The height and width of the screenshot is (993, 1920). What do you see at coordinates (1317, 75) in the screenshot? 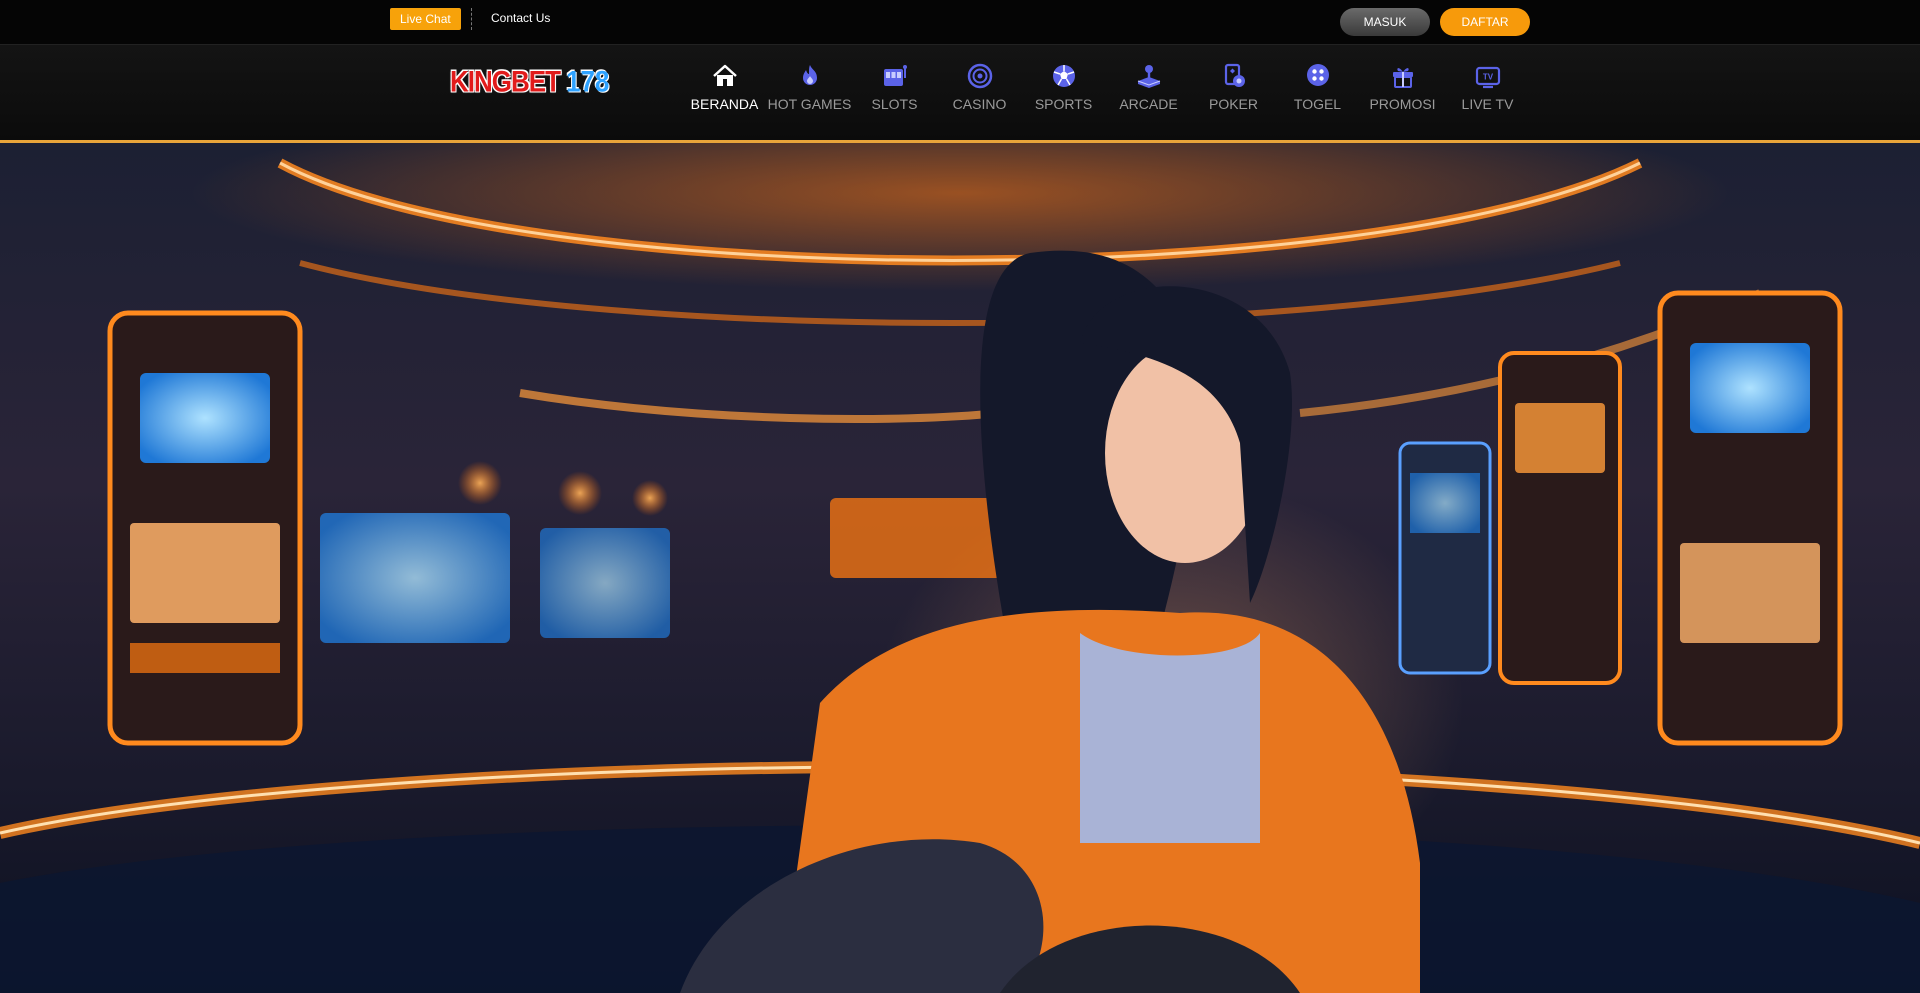
I see `lottery-ball-icon` at bounding box center [1317, 75].